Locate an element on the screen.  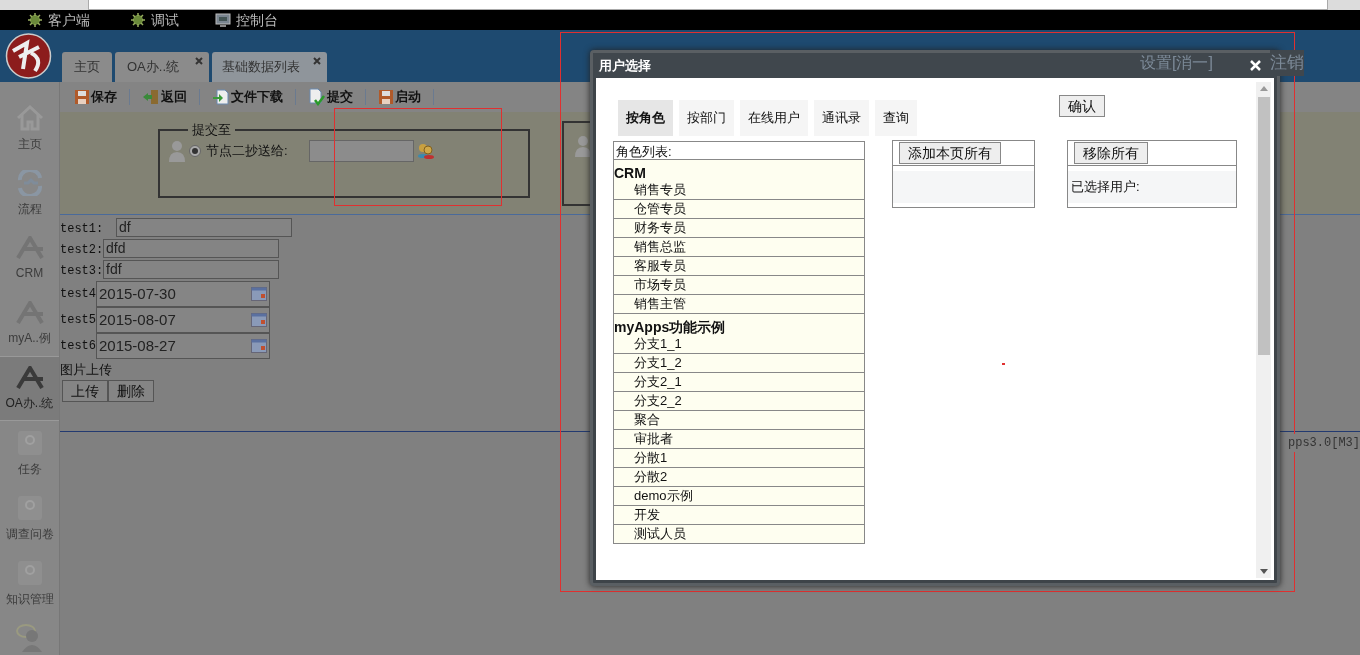
upload-label: 图片上传 is located at coordinates (86, 370).